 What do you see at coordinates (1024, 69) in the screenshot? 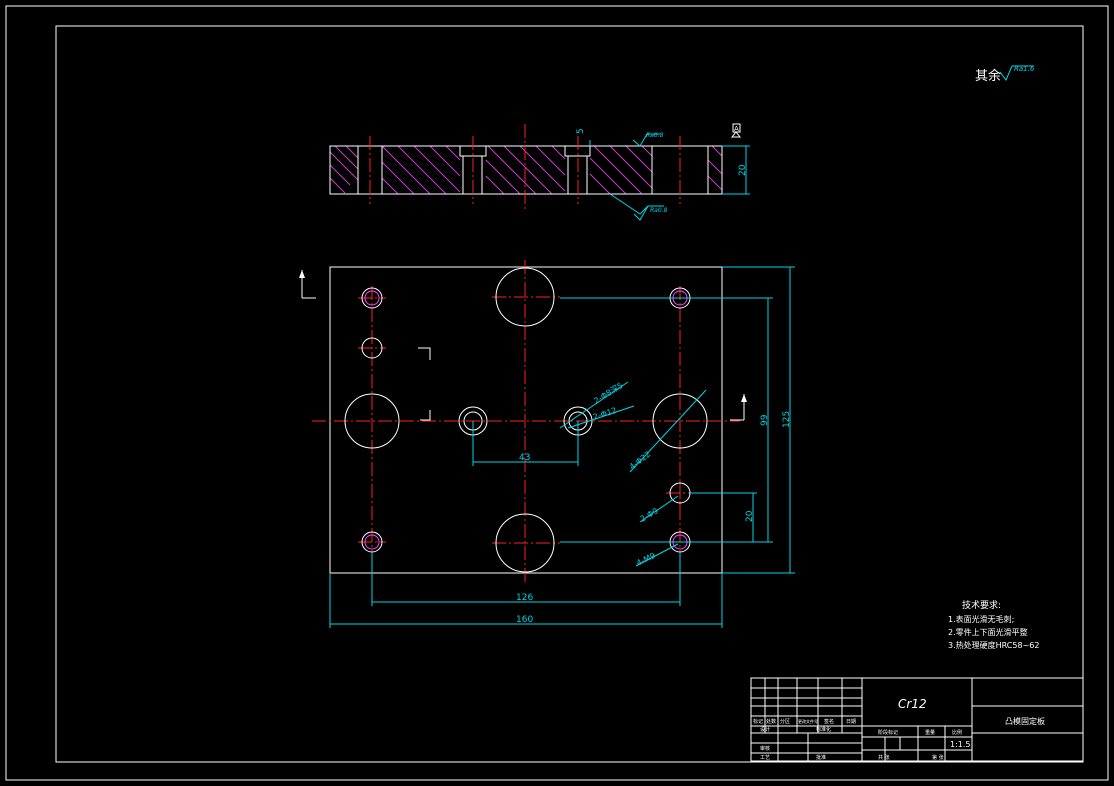
I see `roughness-general-text: Ra1.6` at bounding box center [1024, 69].